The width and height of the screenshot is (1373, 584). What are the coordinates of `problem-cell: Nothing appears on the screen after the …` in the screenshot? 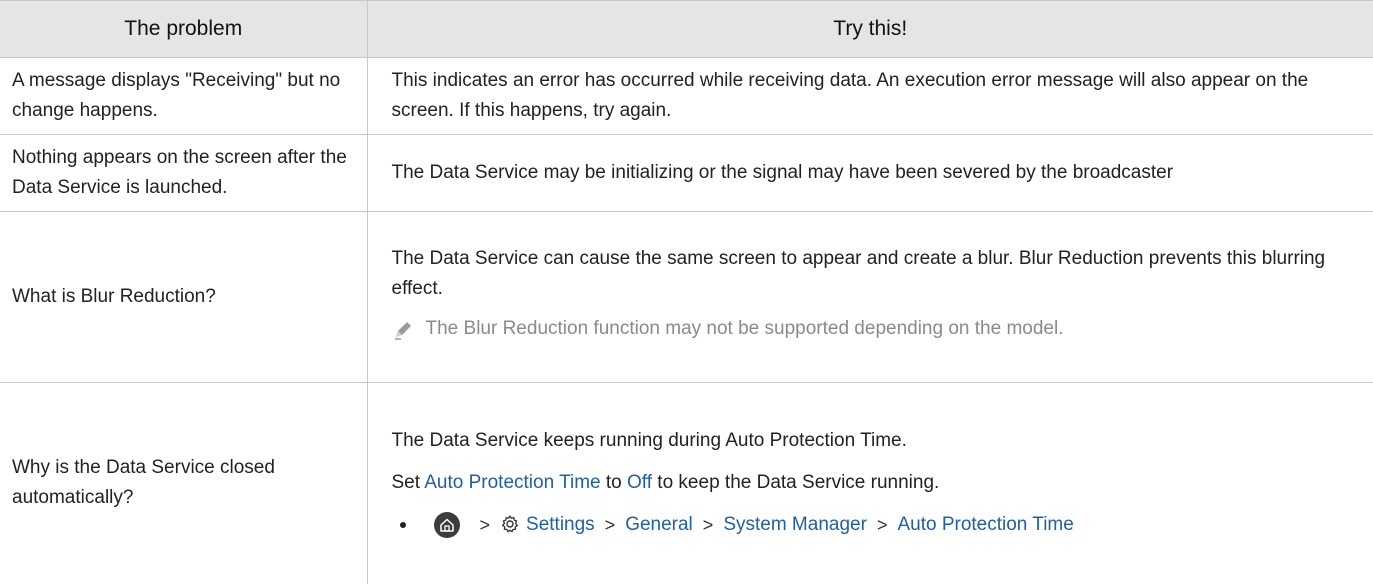 It's located at (184, 173).